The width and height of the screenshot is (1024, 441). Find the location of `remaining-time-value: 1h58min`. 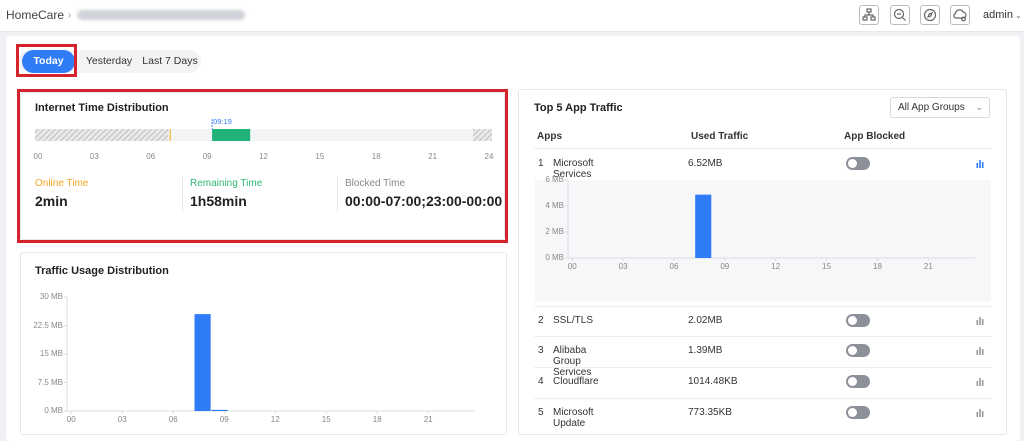

remaining-time-value: 1h58min is located at coordinates (218, 201).